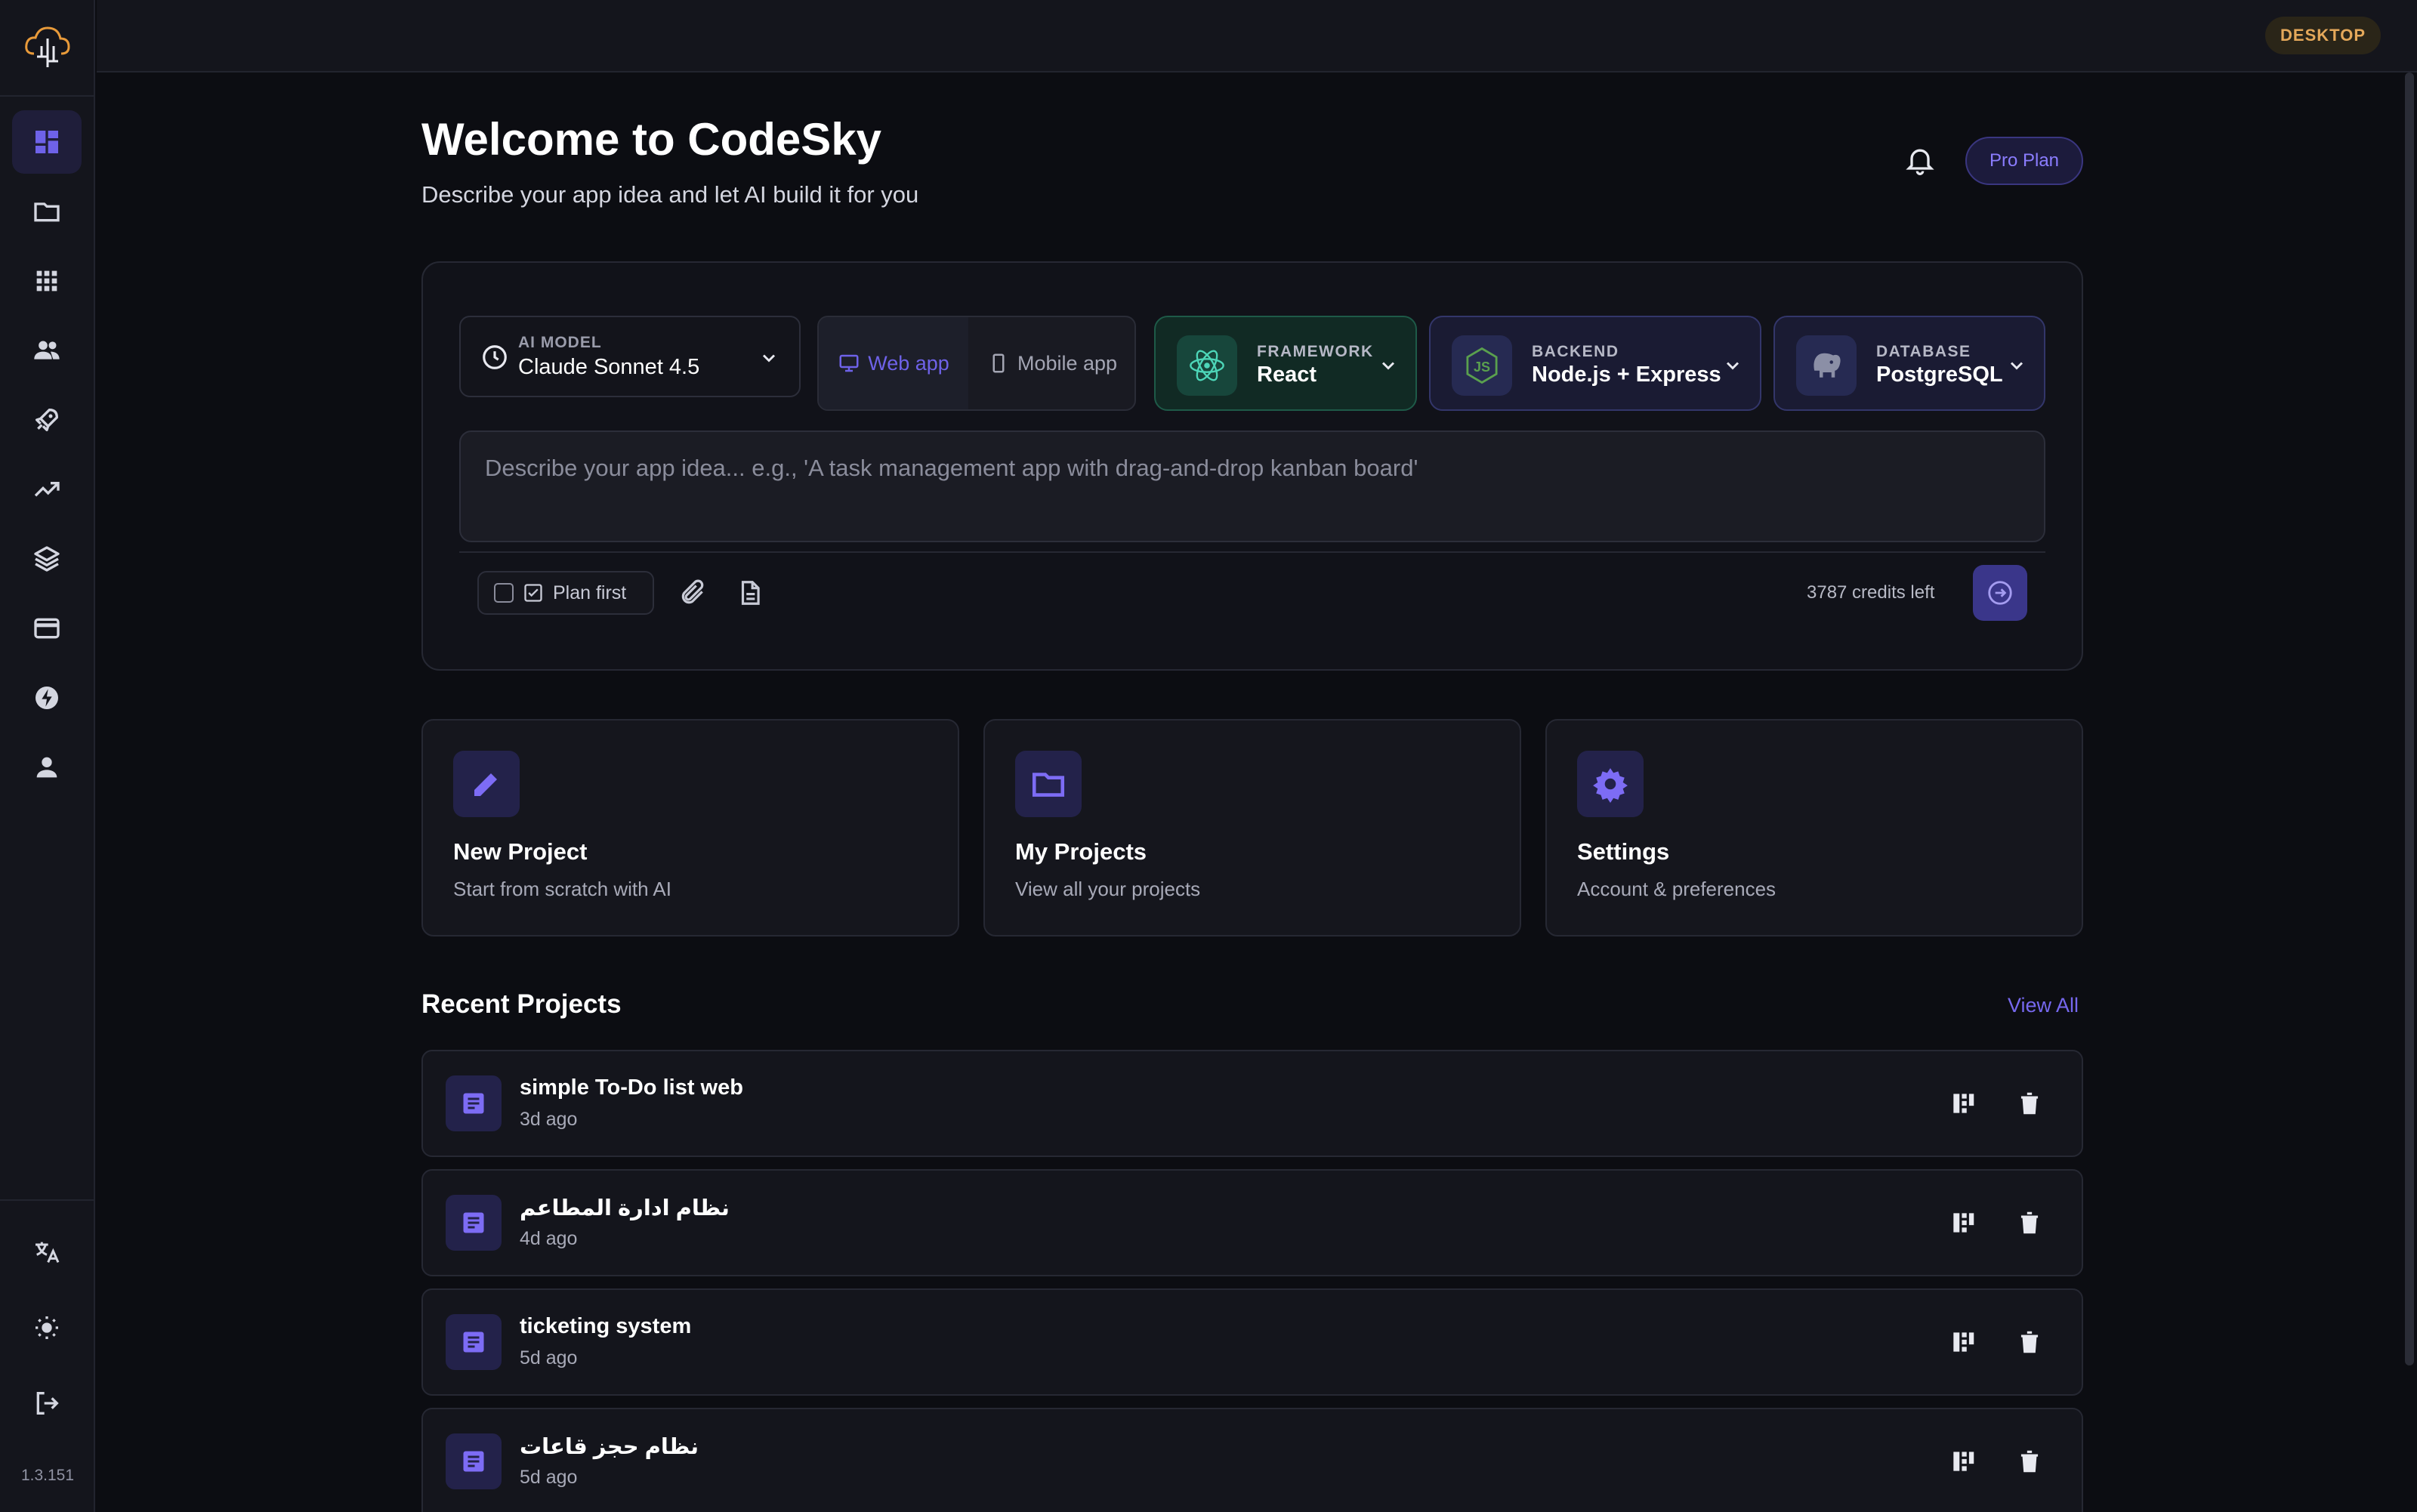 This screenshot has width=2417, height=1512. I want to click on database-select: DATABASE PostgreSQL, so click(1909, 363).